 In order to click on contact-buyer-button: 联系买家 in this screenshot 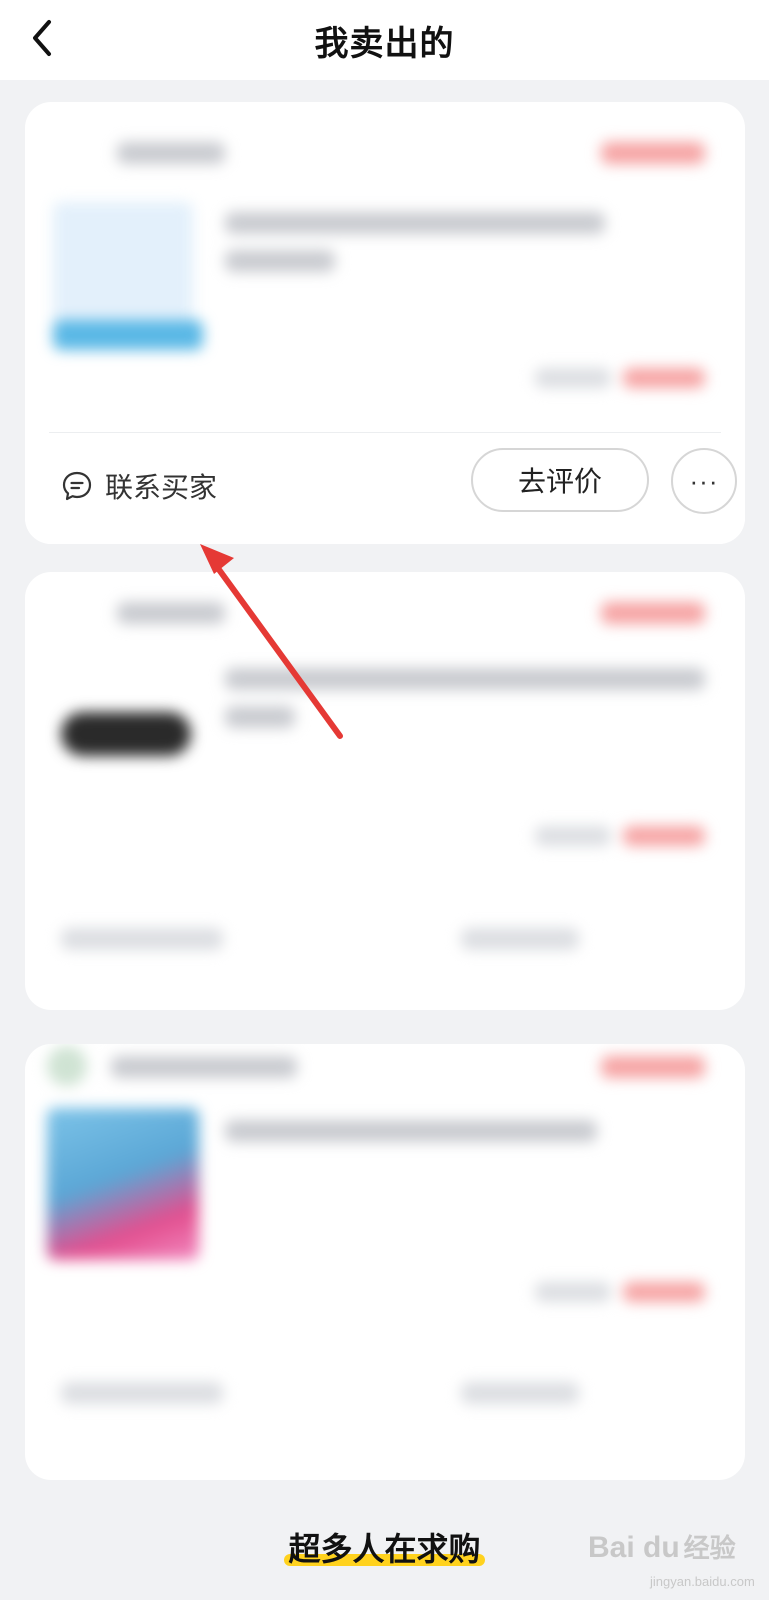, I will do `click(139, 486)`.